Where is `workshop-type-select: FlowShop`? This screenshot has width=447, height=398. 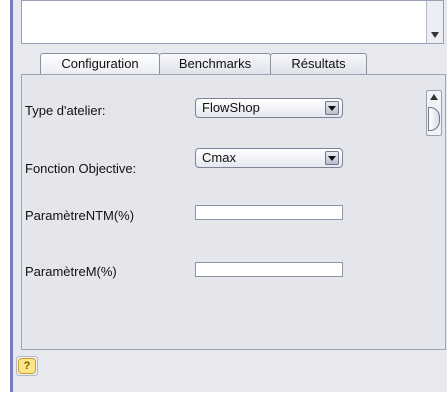
workshop-type-select: FlowShop is located at coordinates (269, 108).